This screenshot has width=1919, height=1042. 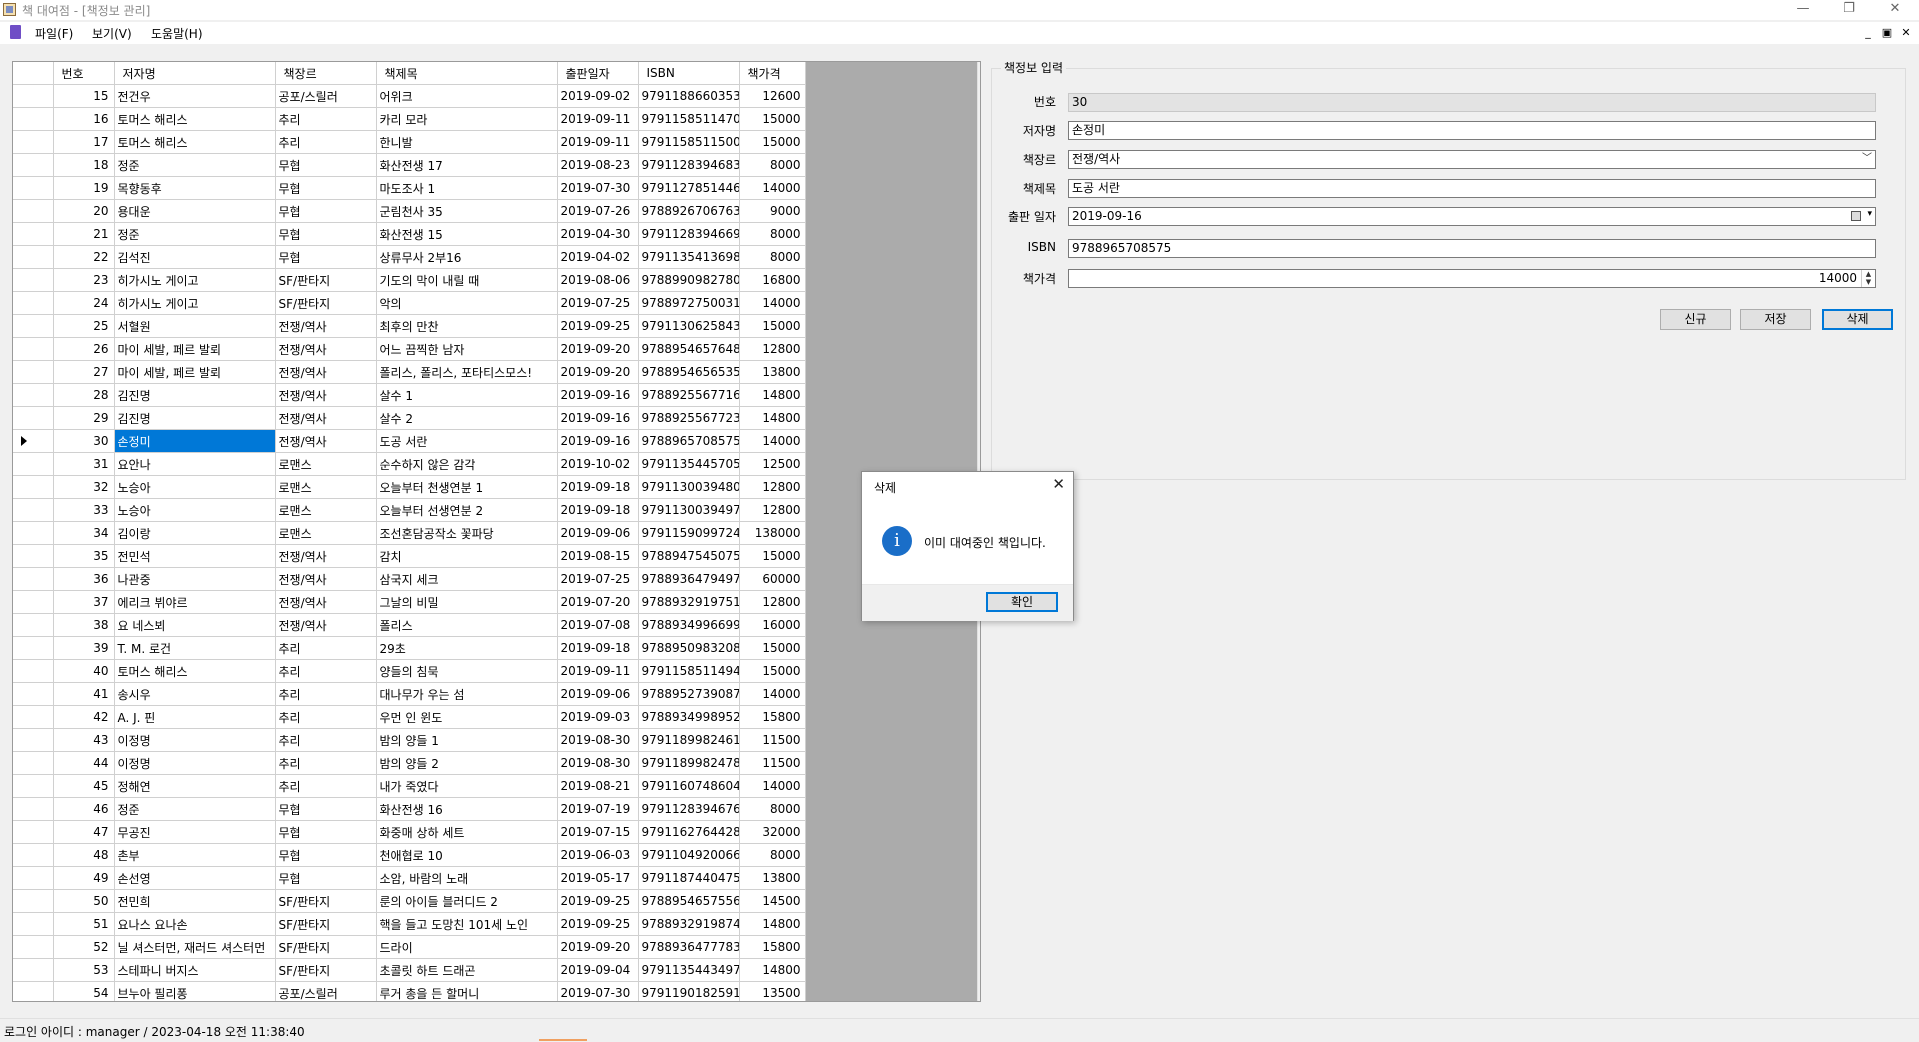 What do you see at coordinates (1906, 32) in the screenshot?
I see `mdi-close-button: ✕` at bounding box center [1906, 32].